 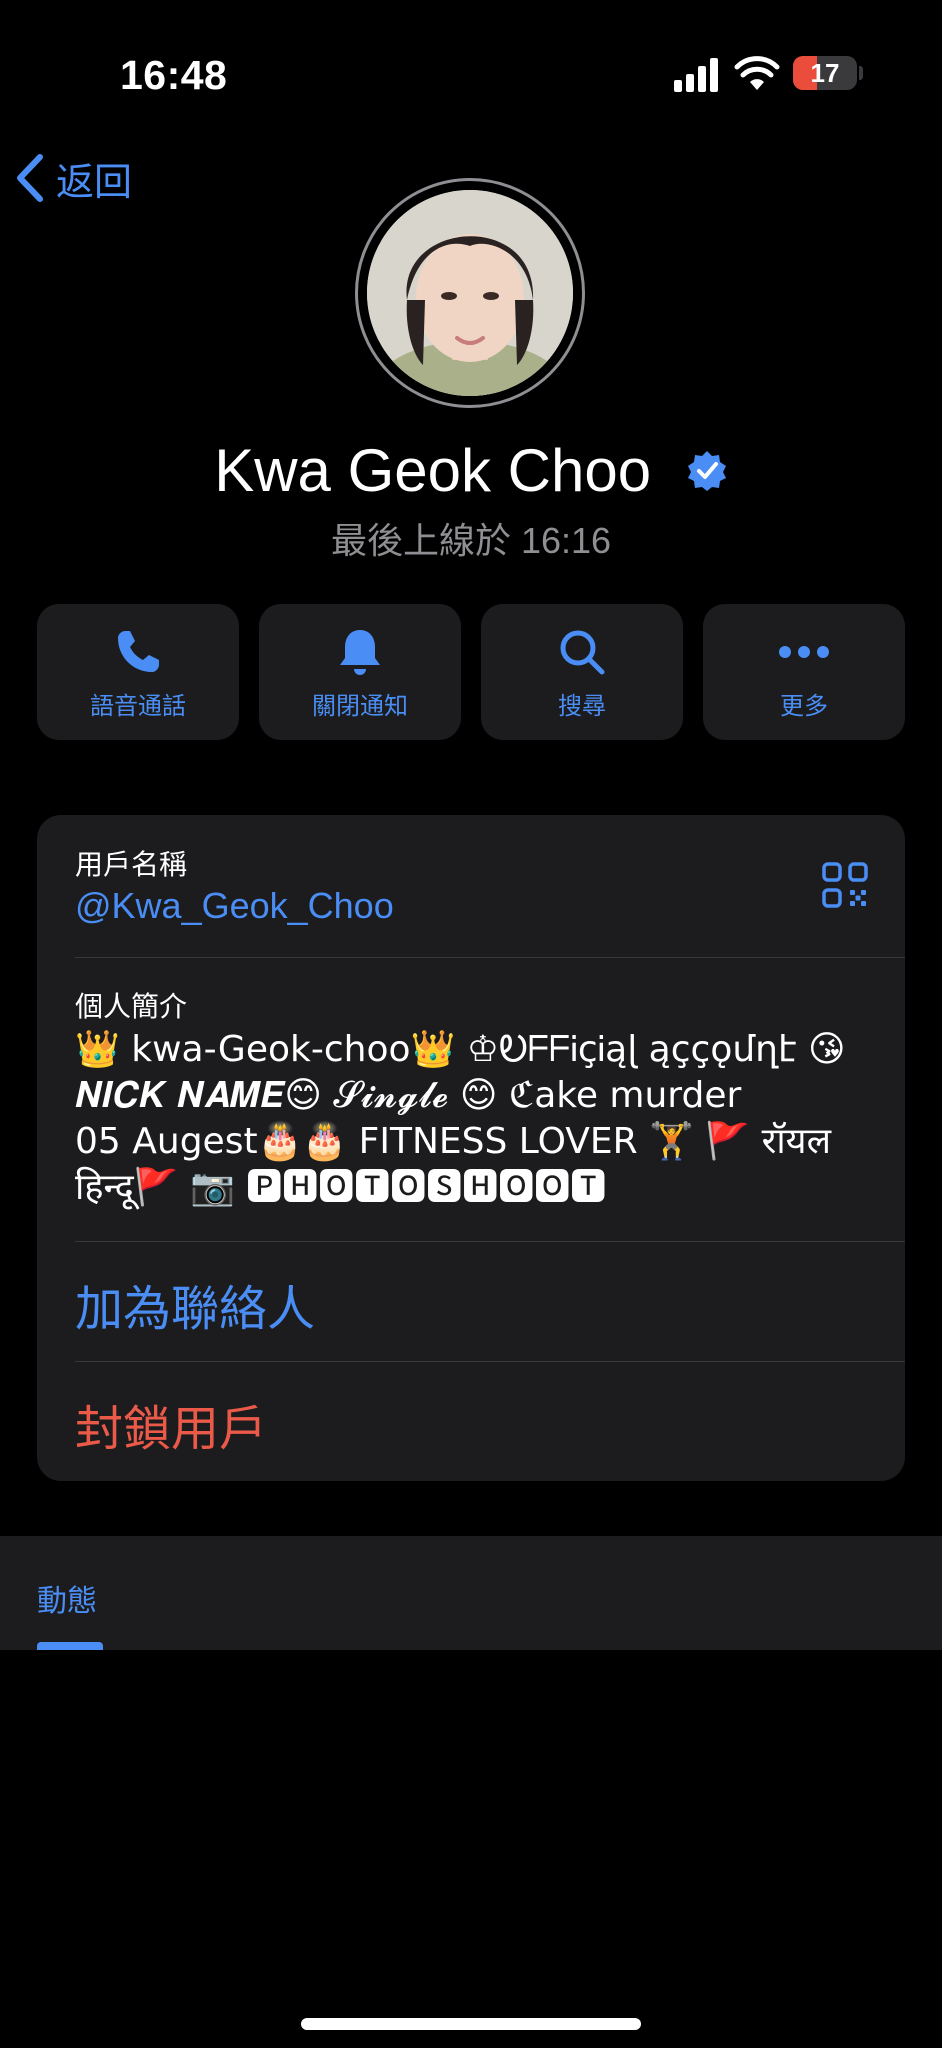 I want to click on more-icon, so click(x=804, y=651).